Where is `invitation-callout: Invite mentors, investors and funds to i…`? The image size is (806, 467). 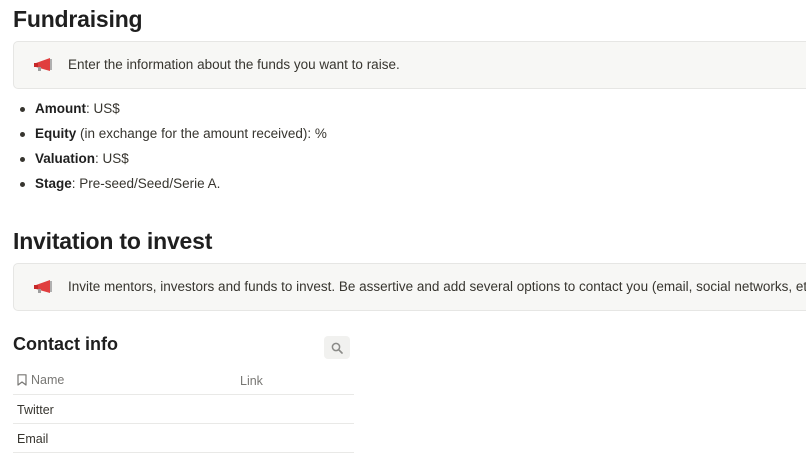 invitation-callout: Invite mentors, investors and funds to i… is located at coordinates (409, 287).